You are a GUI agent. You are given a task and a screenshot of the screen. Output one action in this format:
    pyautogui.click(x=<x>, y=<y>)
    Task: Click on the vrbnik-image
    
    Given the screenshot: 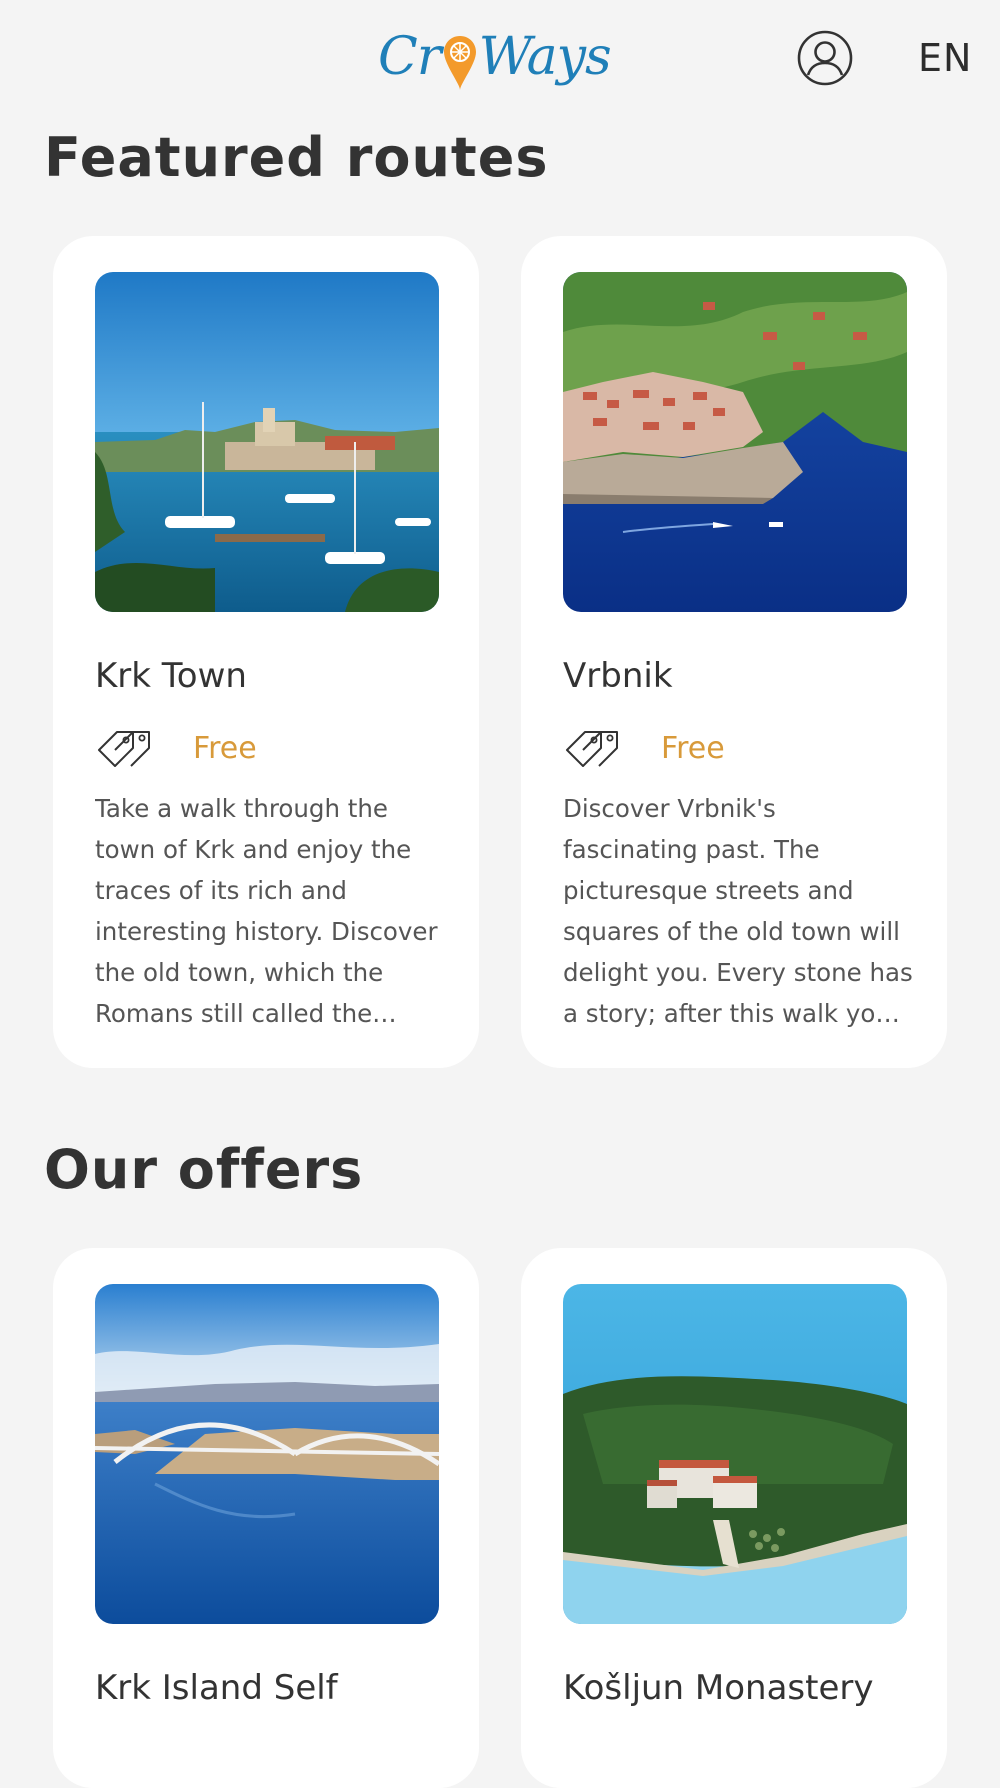 What is the action you would take?
    pyautogui.click(x=735, y=442)
    